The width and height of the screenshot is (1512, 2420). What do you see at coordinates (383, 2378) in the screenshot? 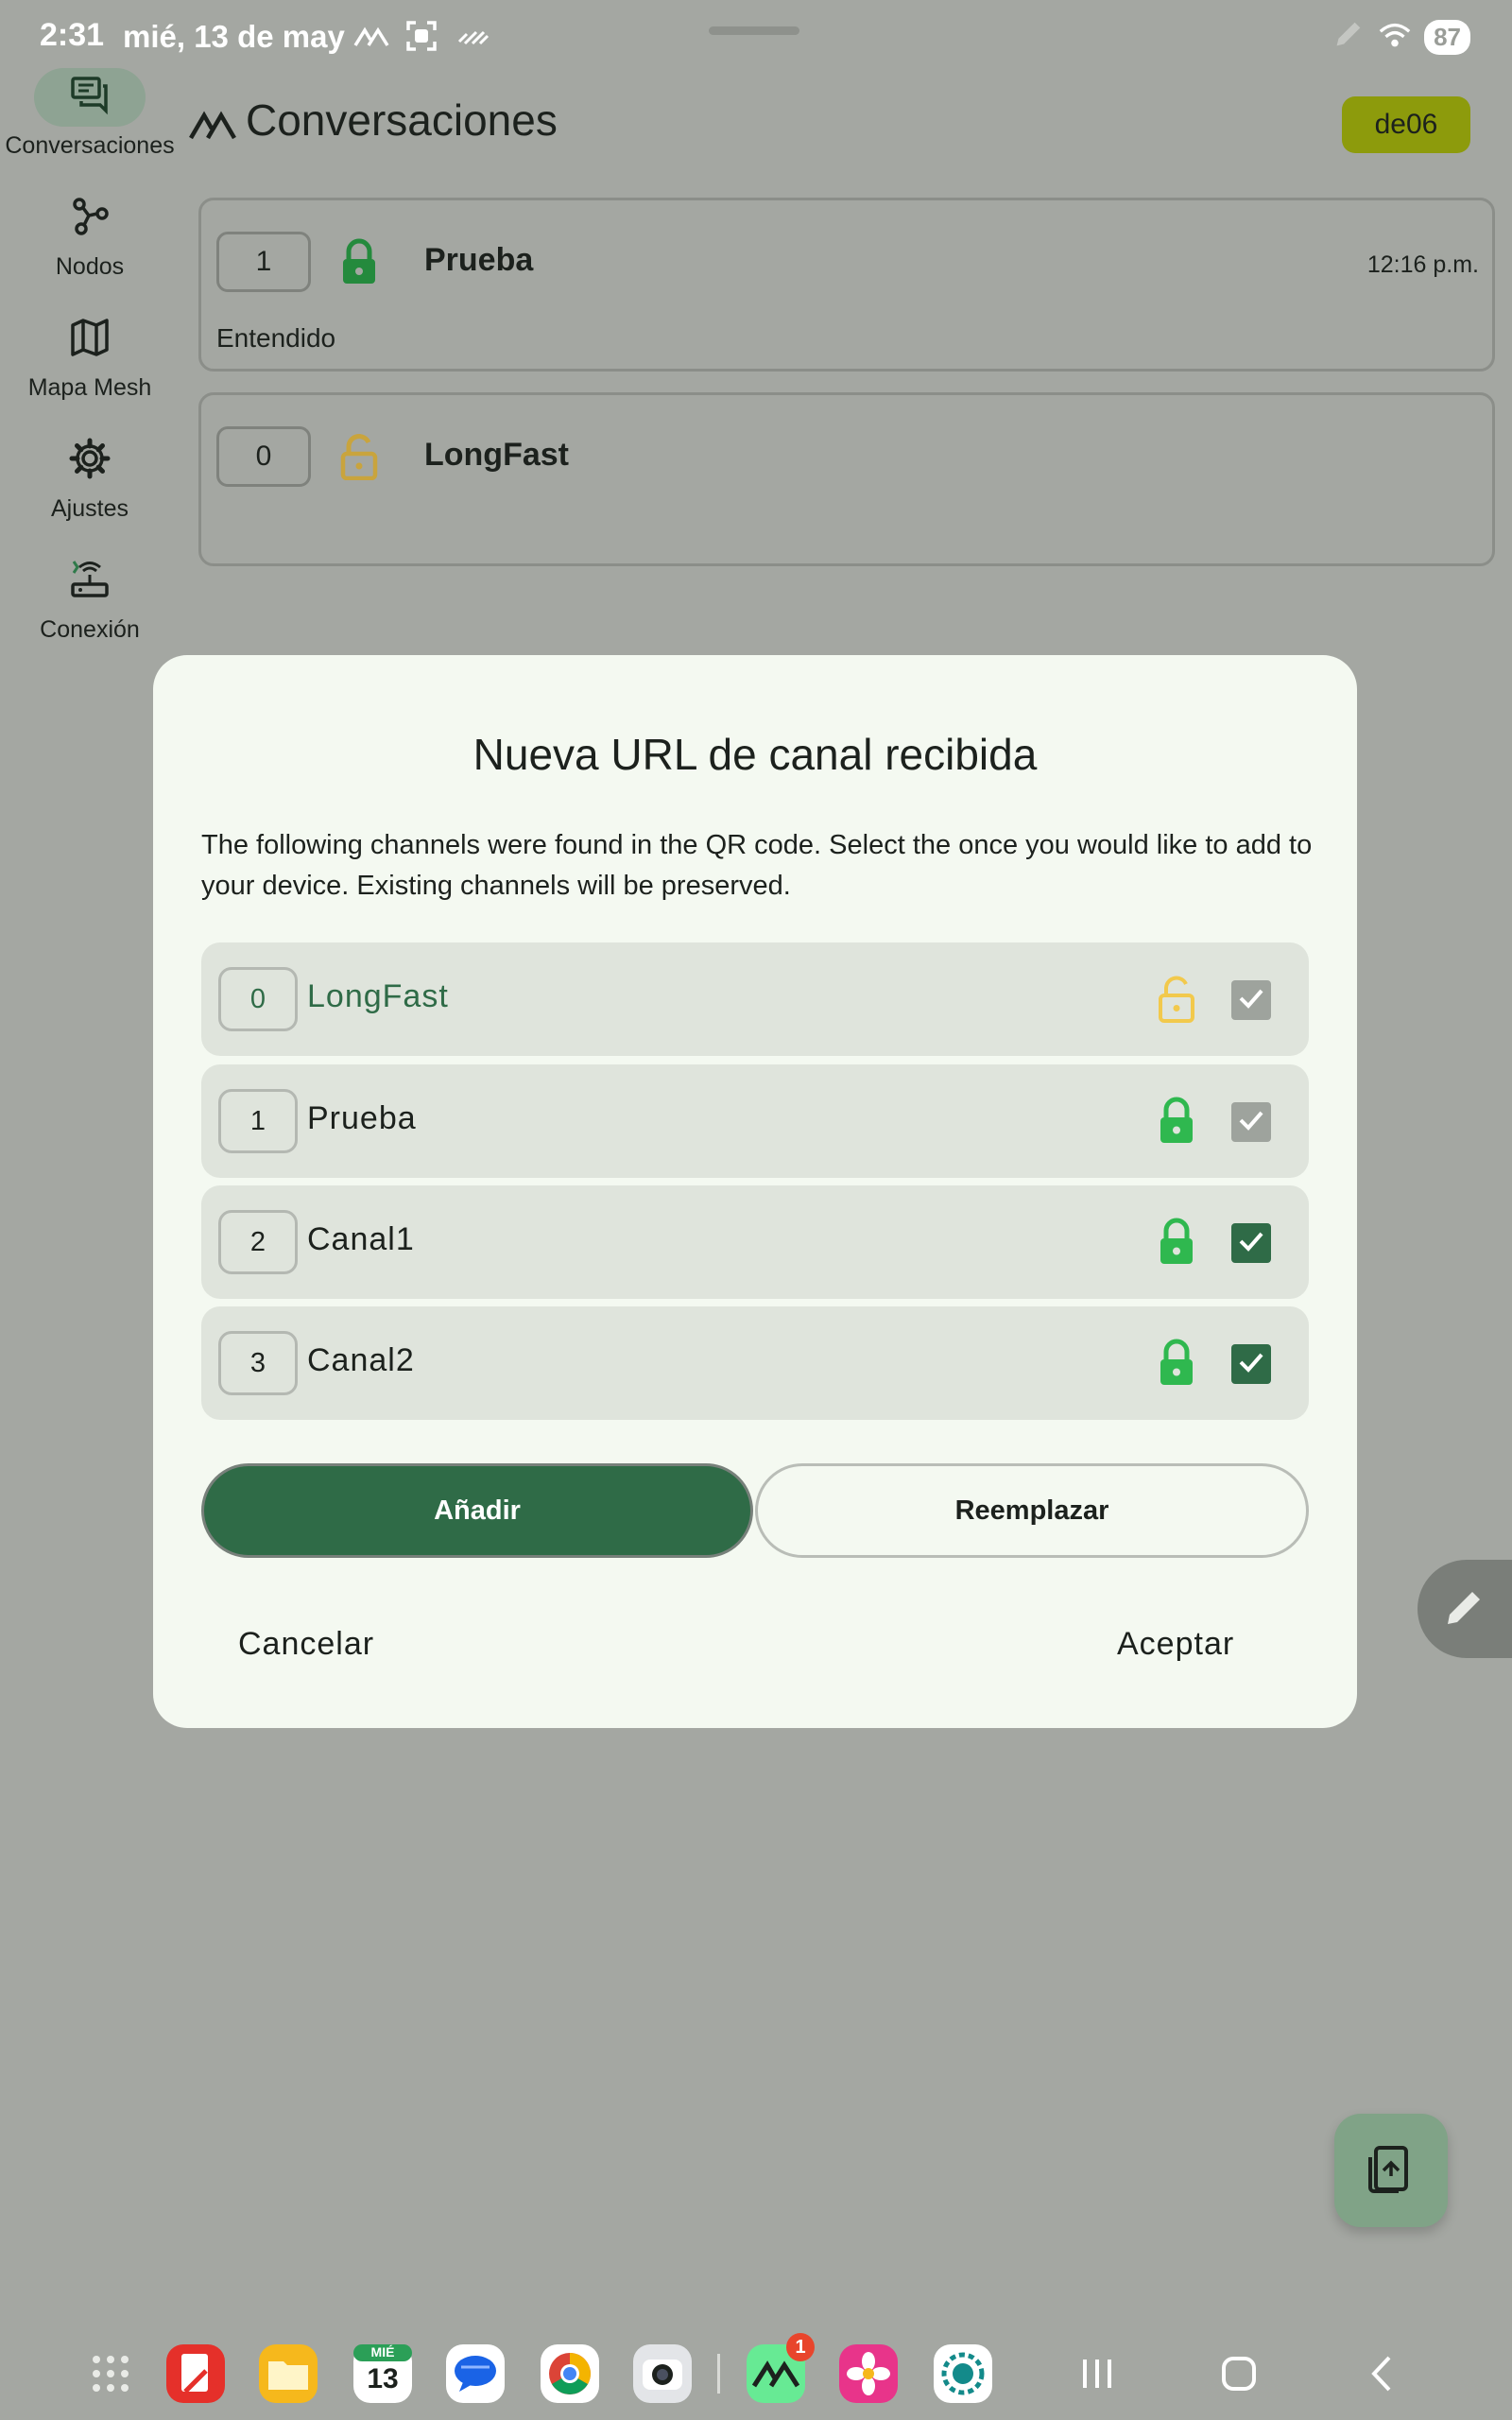
I see `calendar-day: 13` at bounding box center [383, 2378].